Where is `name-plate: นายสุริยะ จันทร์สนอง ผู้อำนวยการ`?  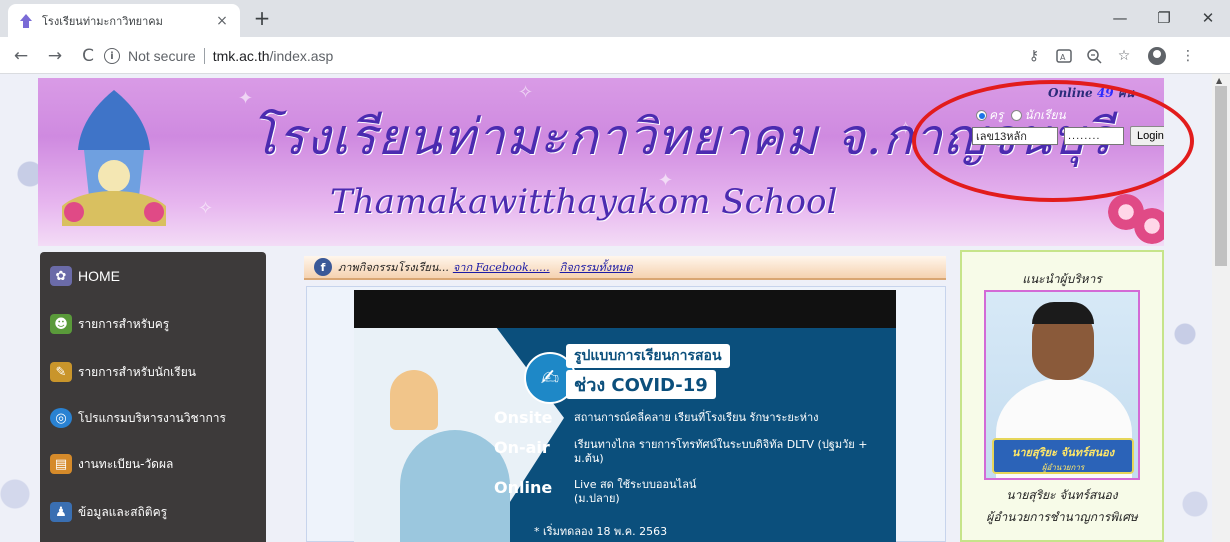 name-plate: นายสุริยะ จันทร์สนอง ผู้อำนวยการ is located at coordinates (1063, 456).